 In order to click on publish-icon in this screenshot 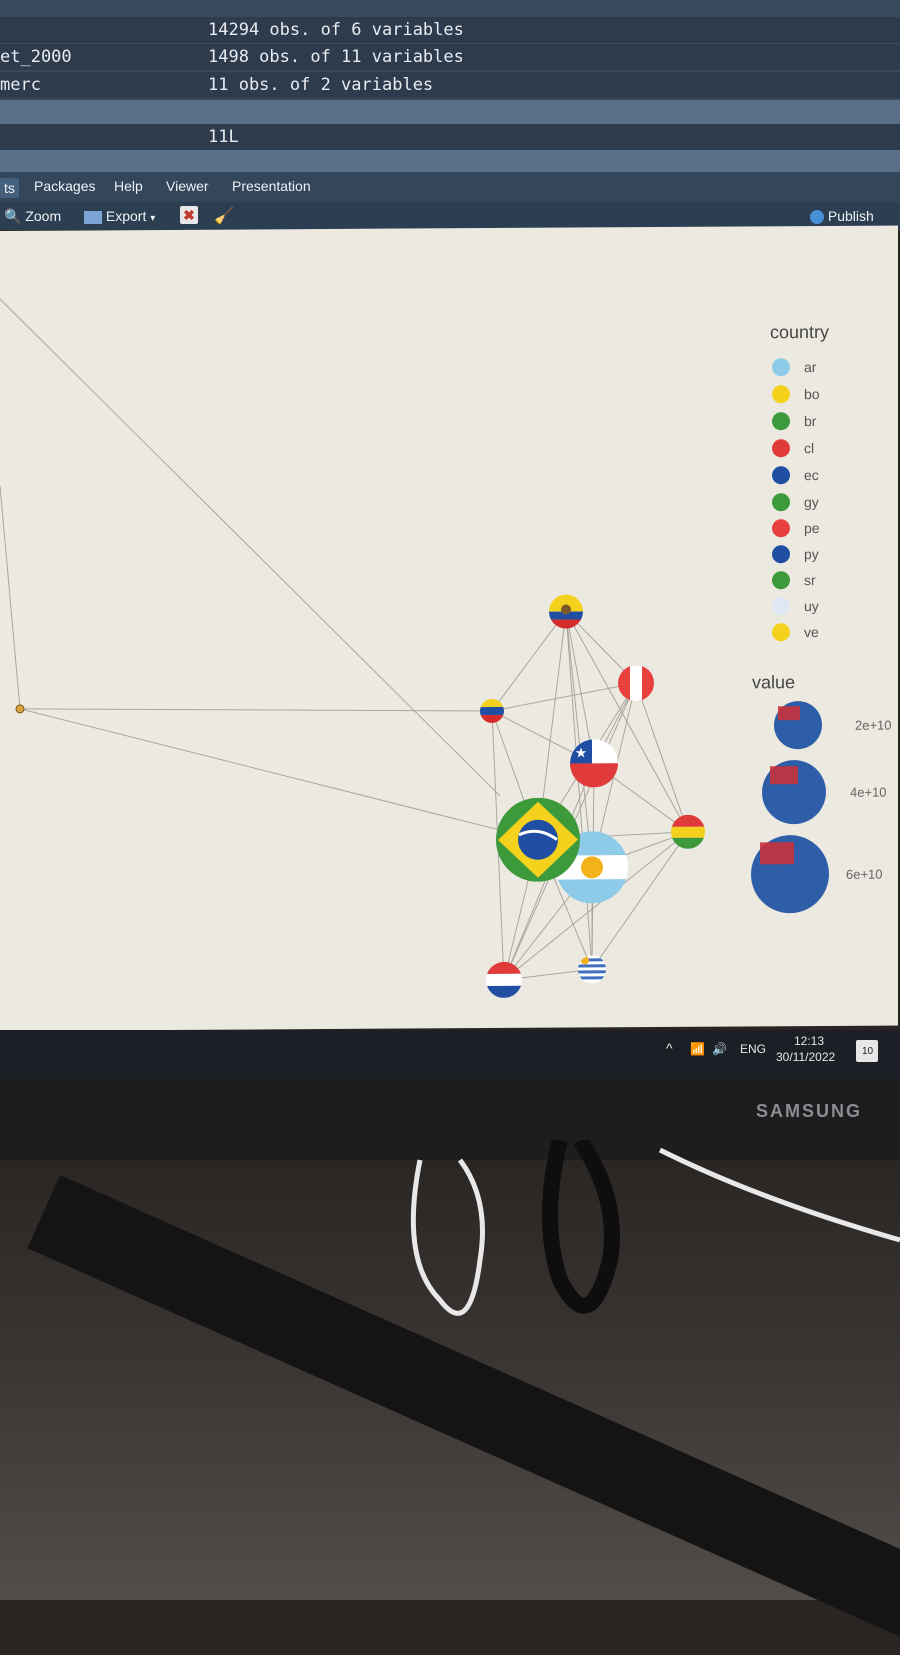, I will do `click(817, 217)`.